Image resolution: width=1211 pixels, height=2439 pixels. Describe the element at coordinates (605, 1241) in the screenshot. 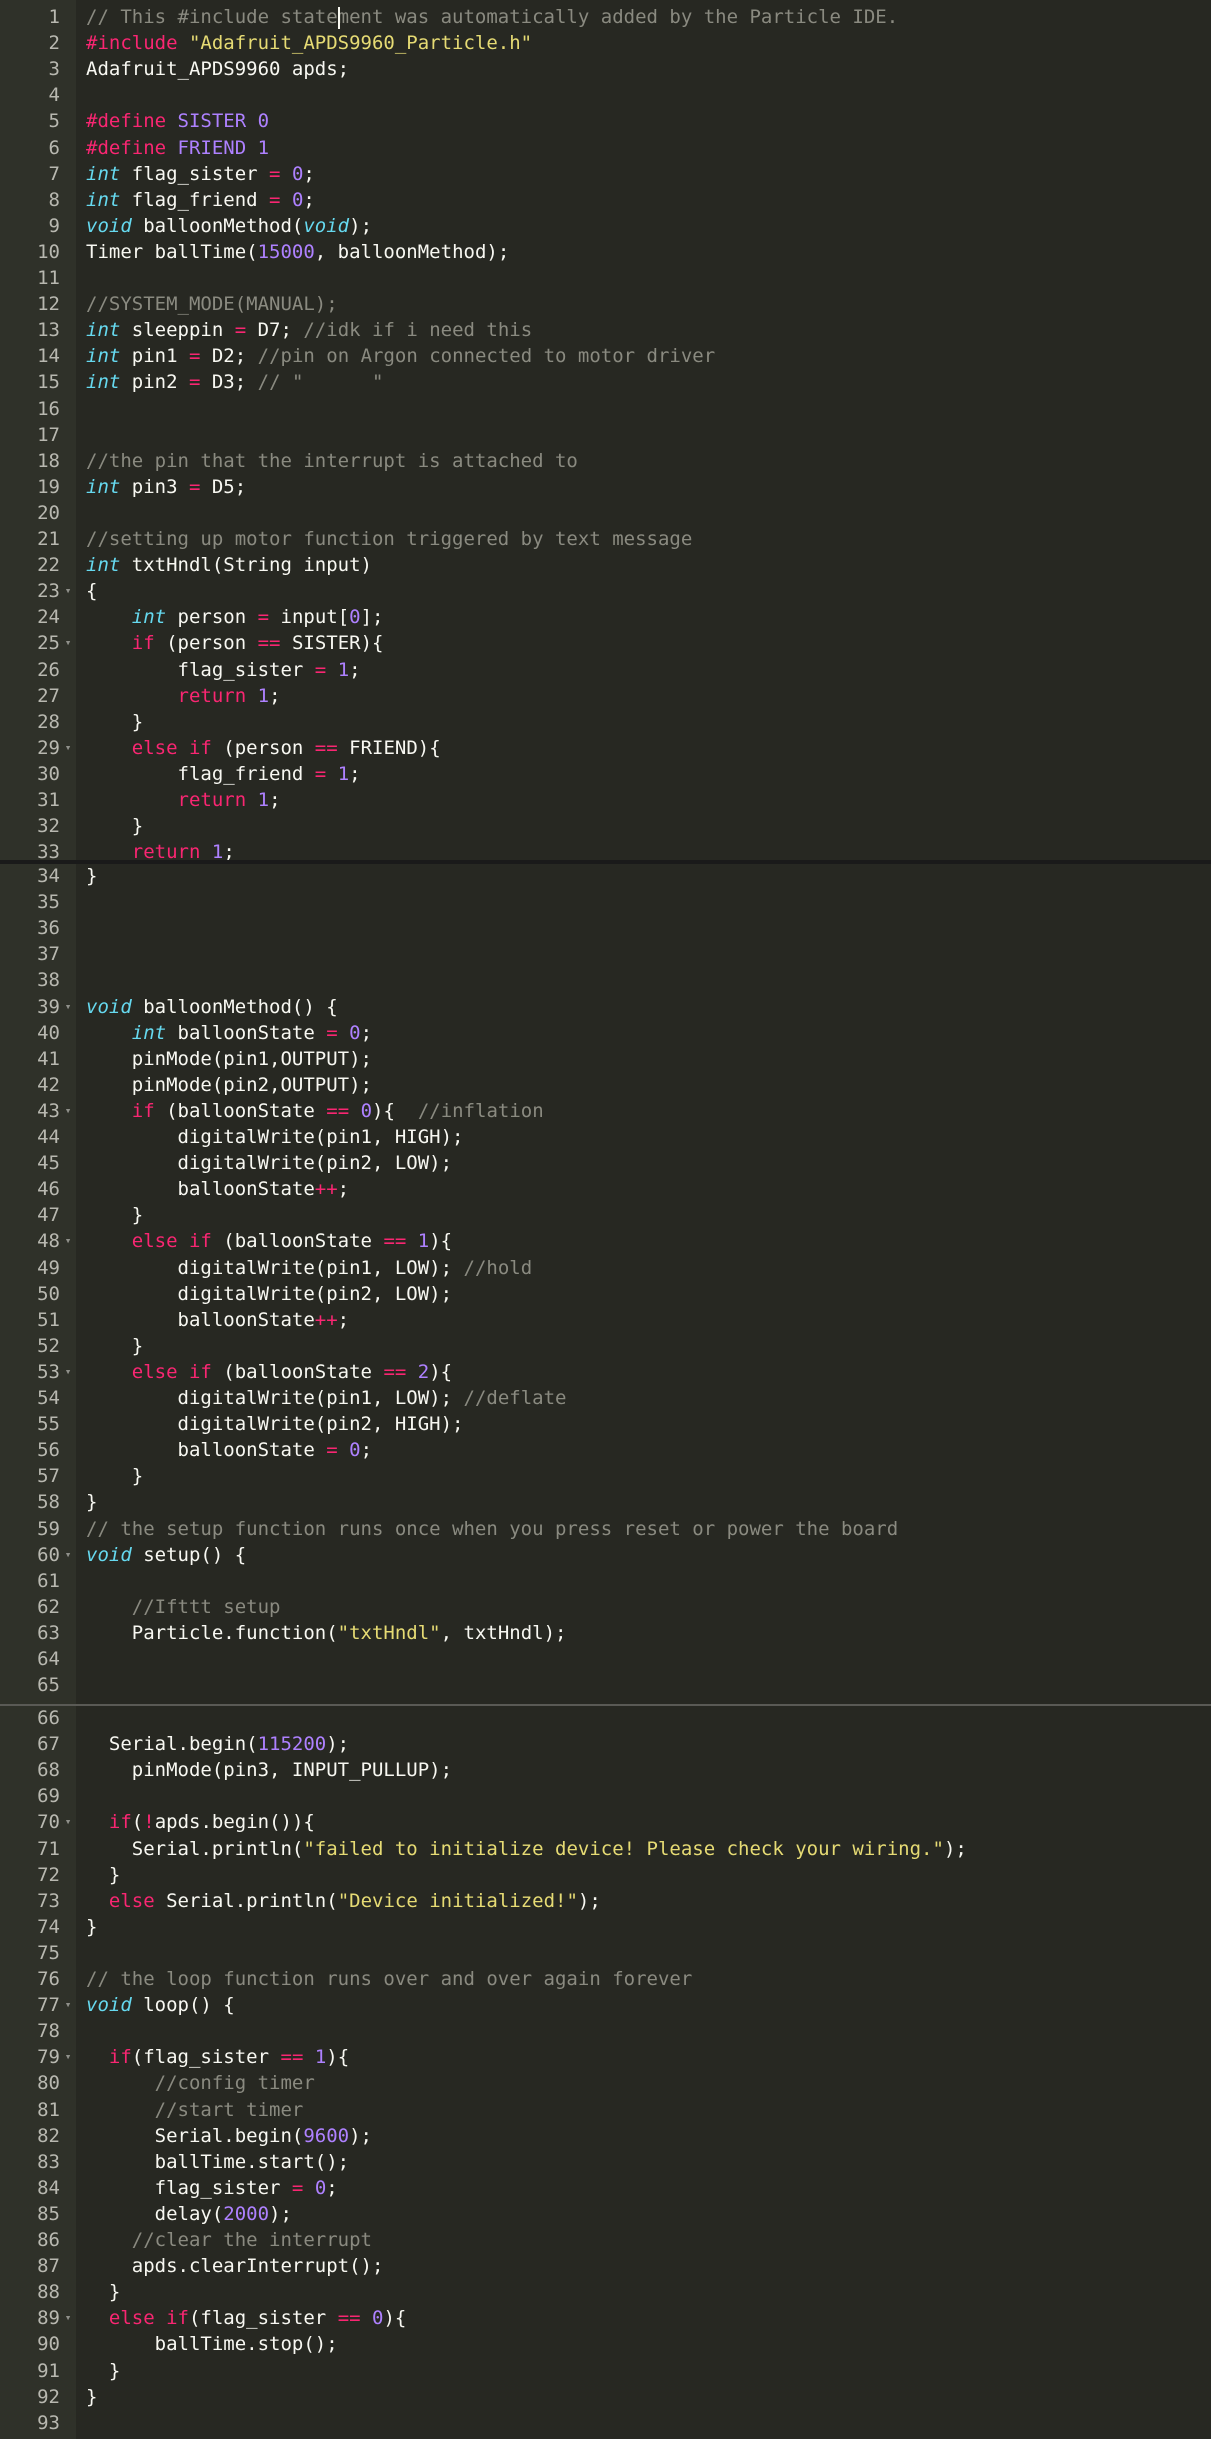

I see `code-line: 48 ▾ else if (balloonState == 1){` at that location.